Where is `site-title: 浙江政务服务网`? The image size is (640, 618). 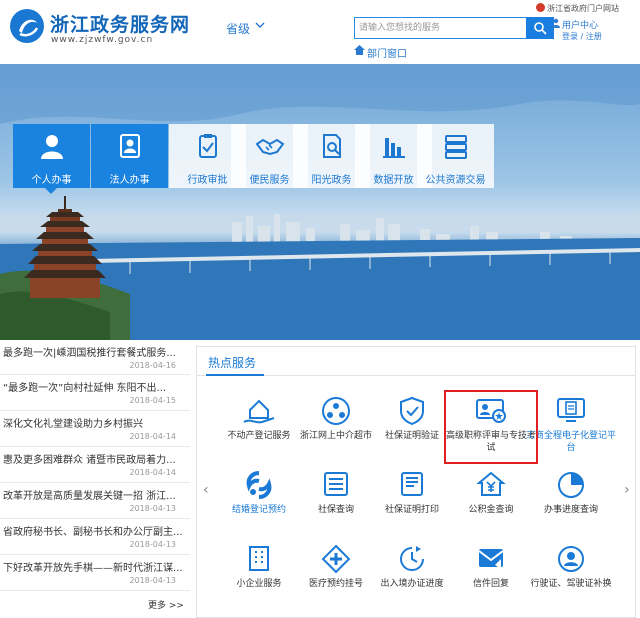 site-title: 浙江政务服务网 is located at coordinates (120, 23).